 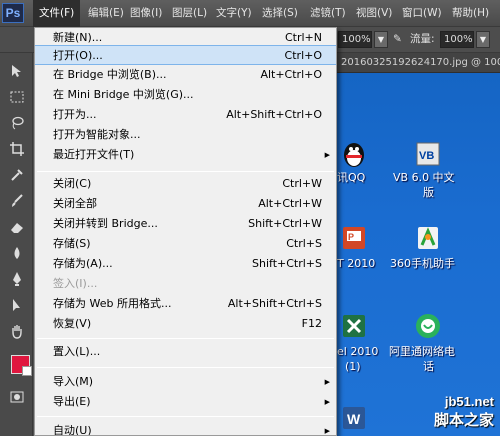 I want to click on menu-item-shortcut: Ctrl+O, so click(x=303, y=55).